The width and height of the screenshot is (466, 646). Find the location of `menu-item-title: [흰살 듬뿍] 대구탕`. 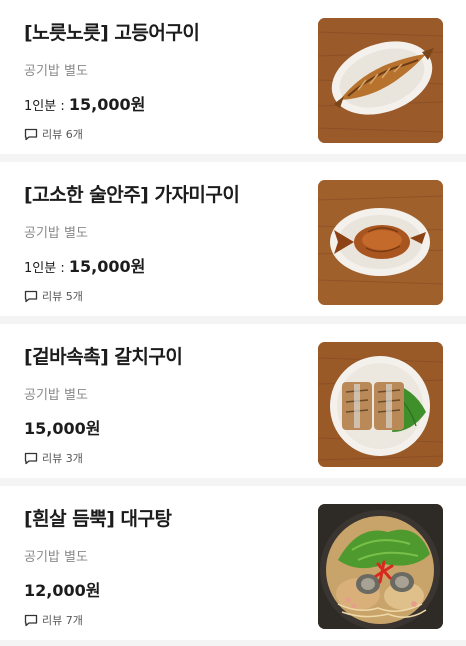

menu-item-title: [흰살 듬뿍] 대구탕 is located at coordinates (98, 519).